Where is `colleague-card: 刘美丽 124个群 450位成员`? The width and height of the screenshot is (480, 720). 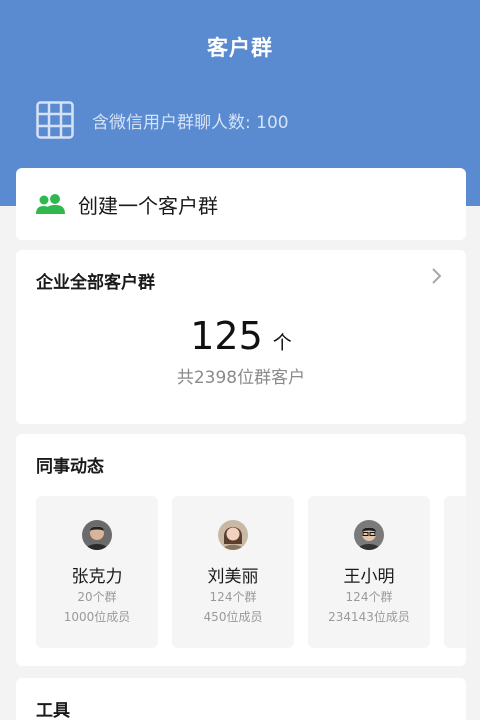
colleague-card: 刘美丽 124个群 450位成员 is located at coordinates (233, 572).